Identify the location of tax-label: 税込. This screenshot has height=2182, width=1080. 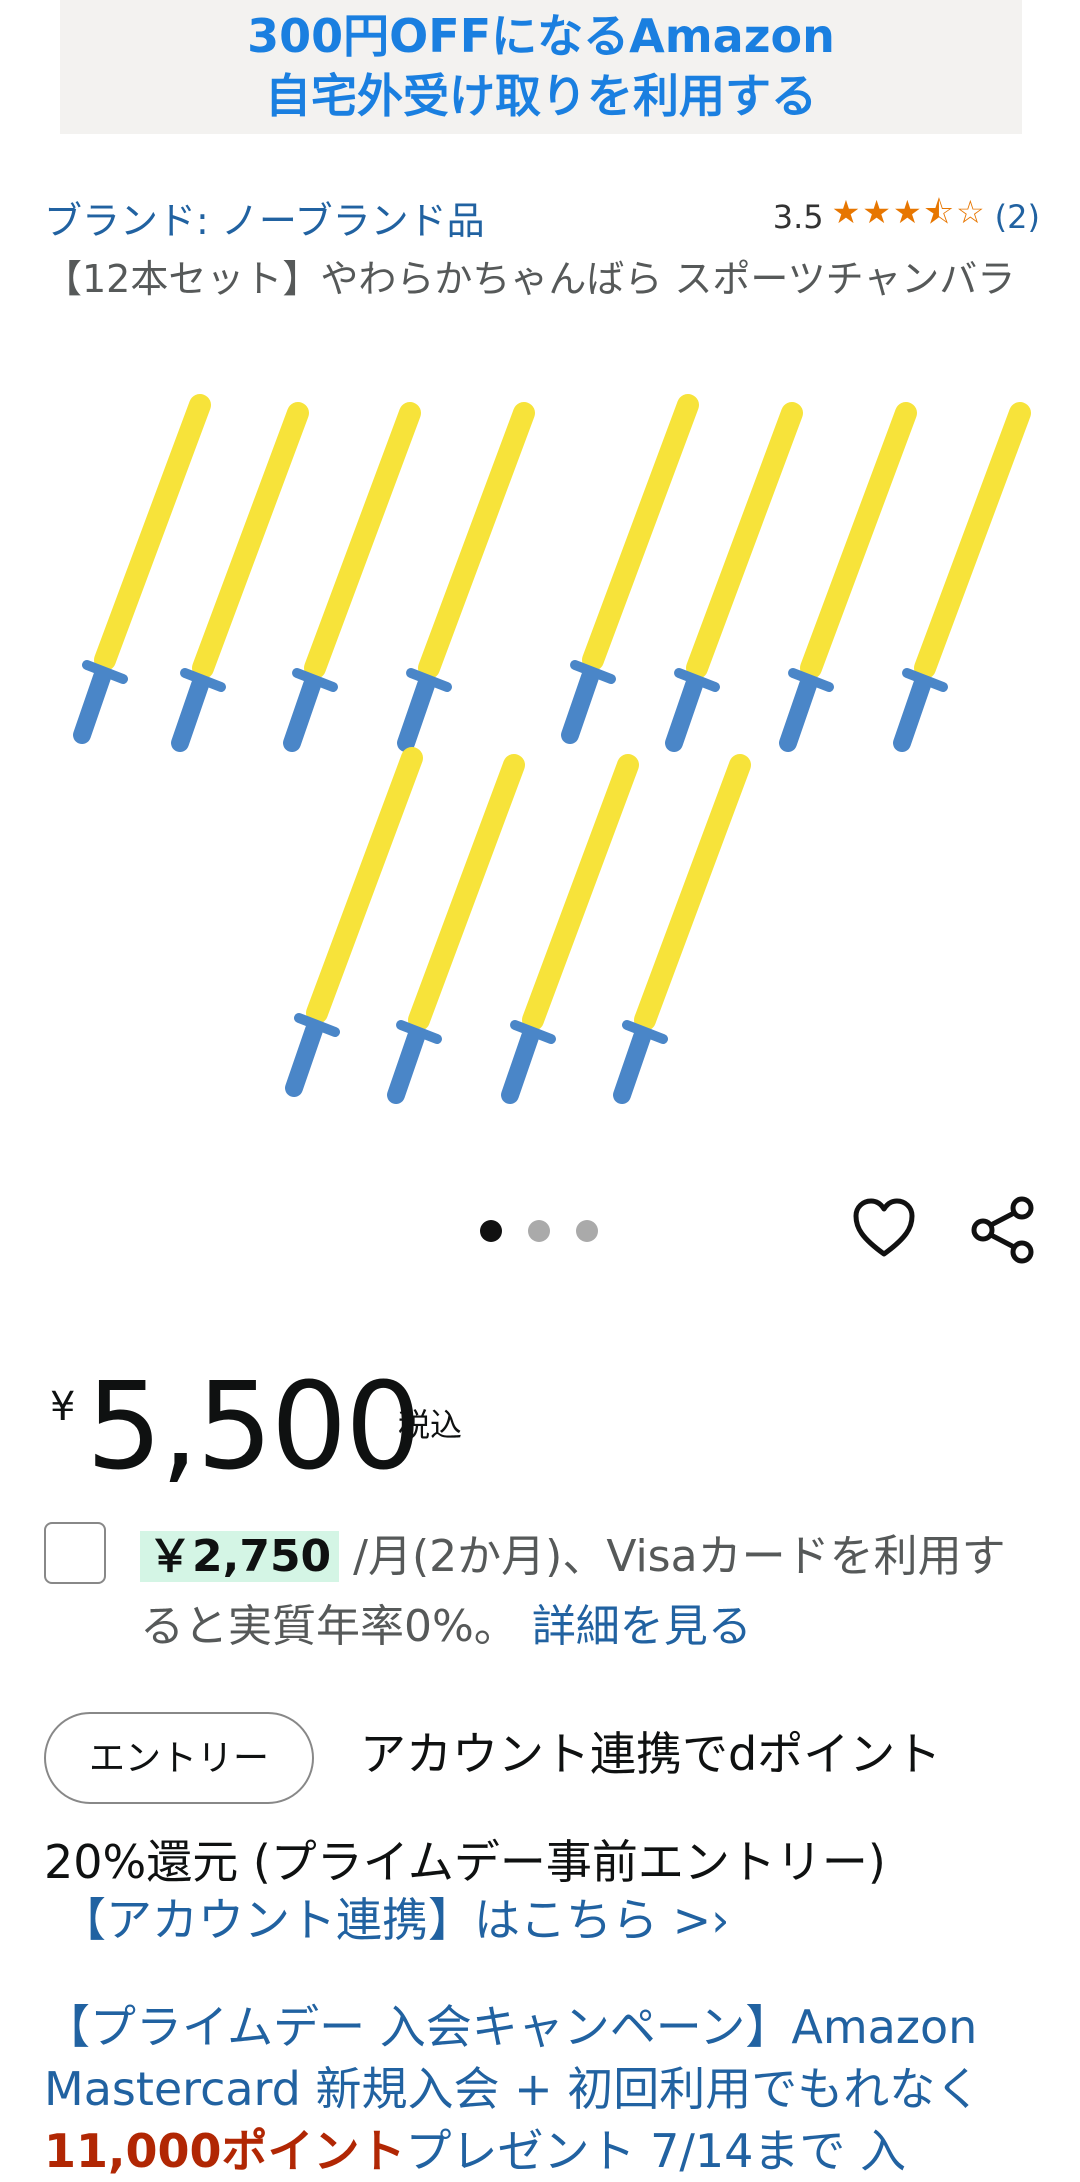
(430, 1425).